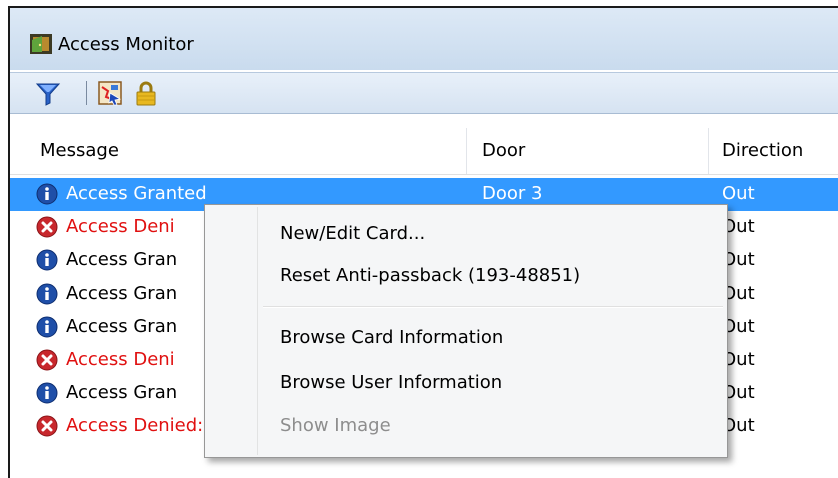  I want to click on menu-item-browse-card-information: Browse Card Information, so click(391, 337).